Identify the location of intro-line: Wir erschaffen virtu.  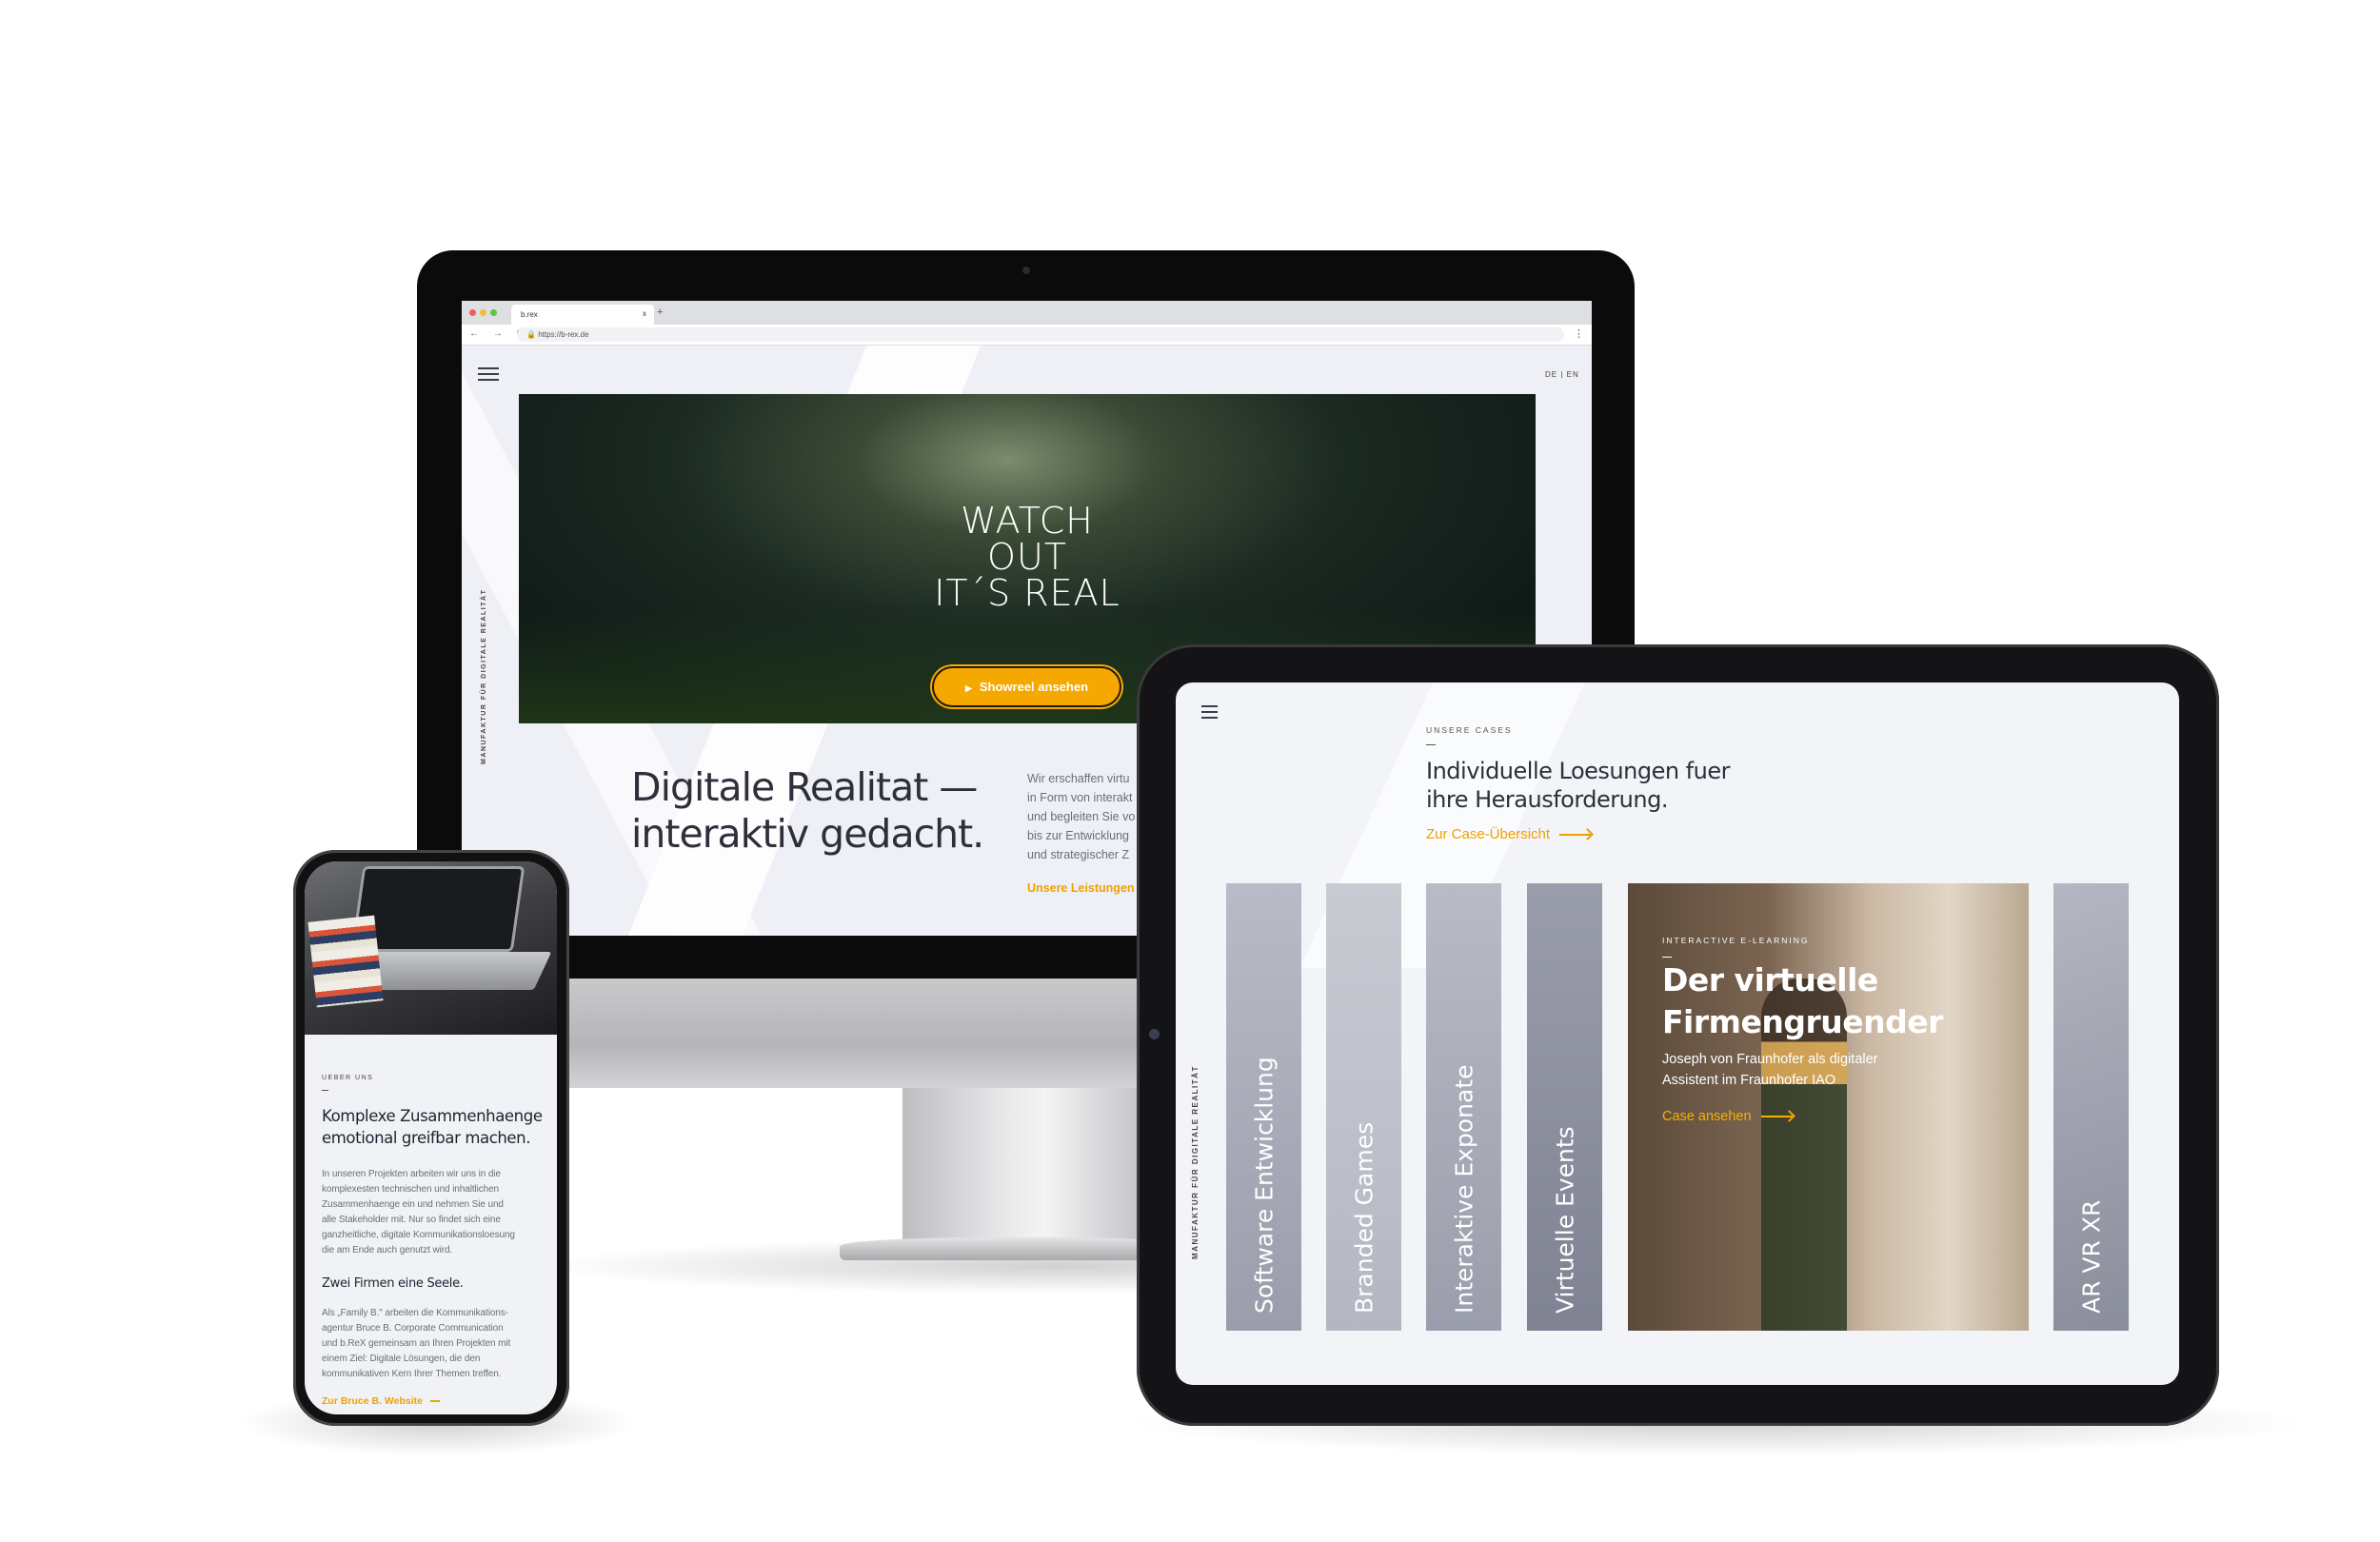
(1078, 778).